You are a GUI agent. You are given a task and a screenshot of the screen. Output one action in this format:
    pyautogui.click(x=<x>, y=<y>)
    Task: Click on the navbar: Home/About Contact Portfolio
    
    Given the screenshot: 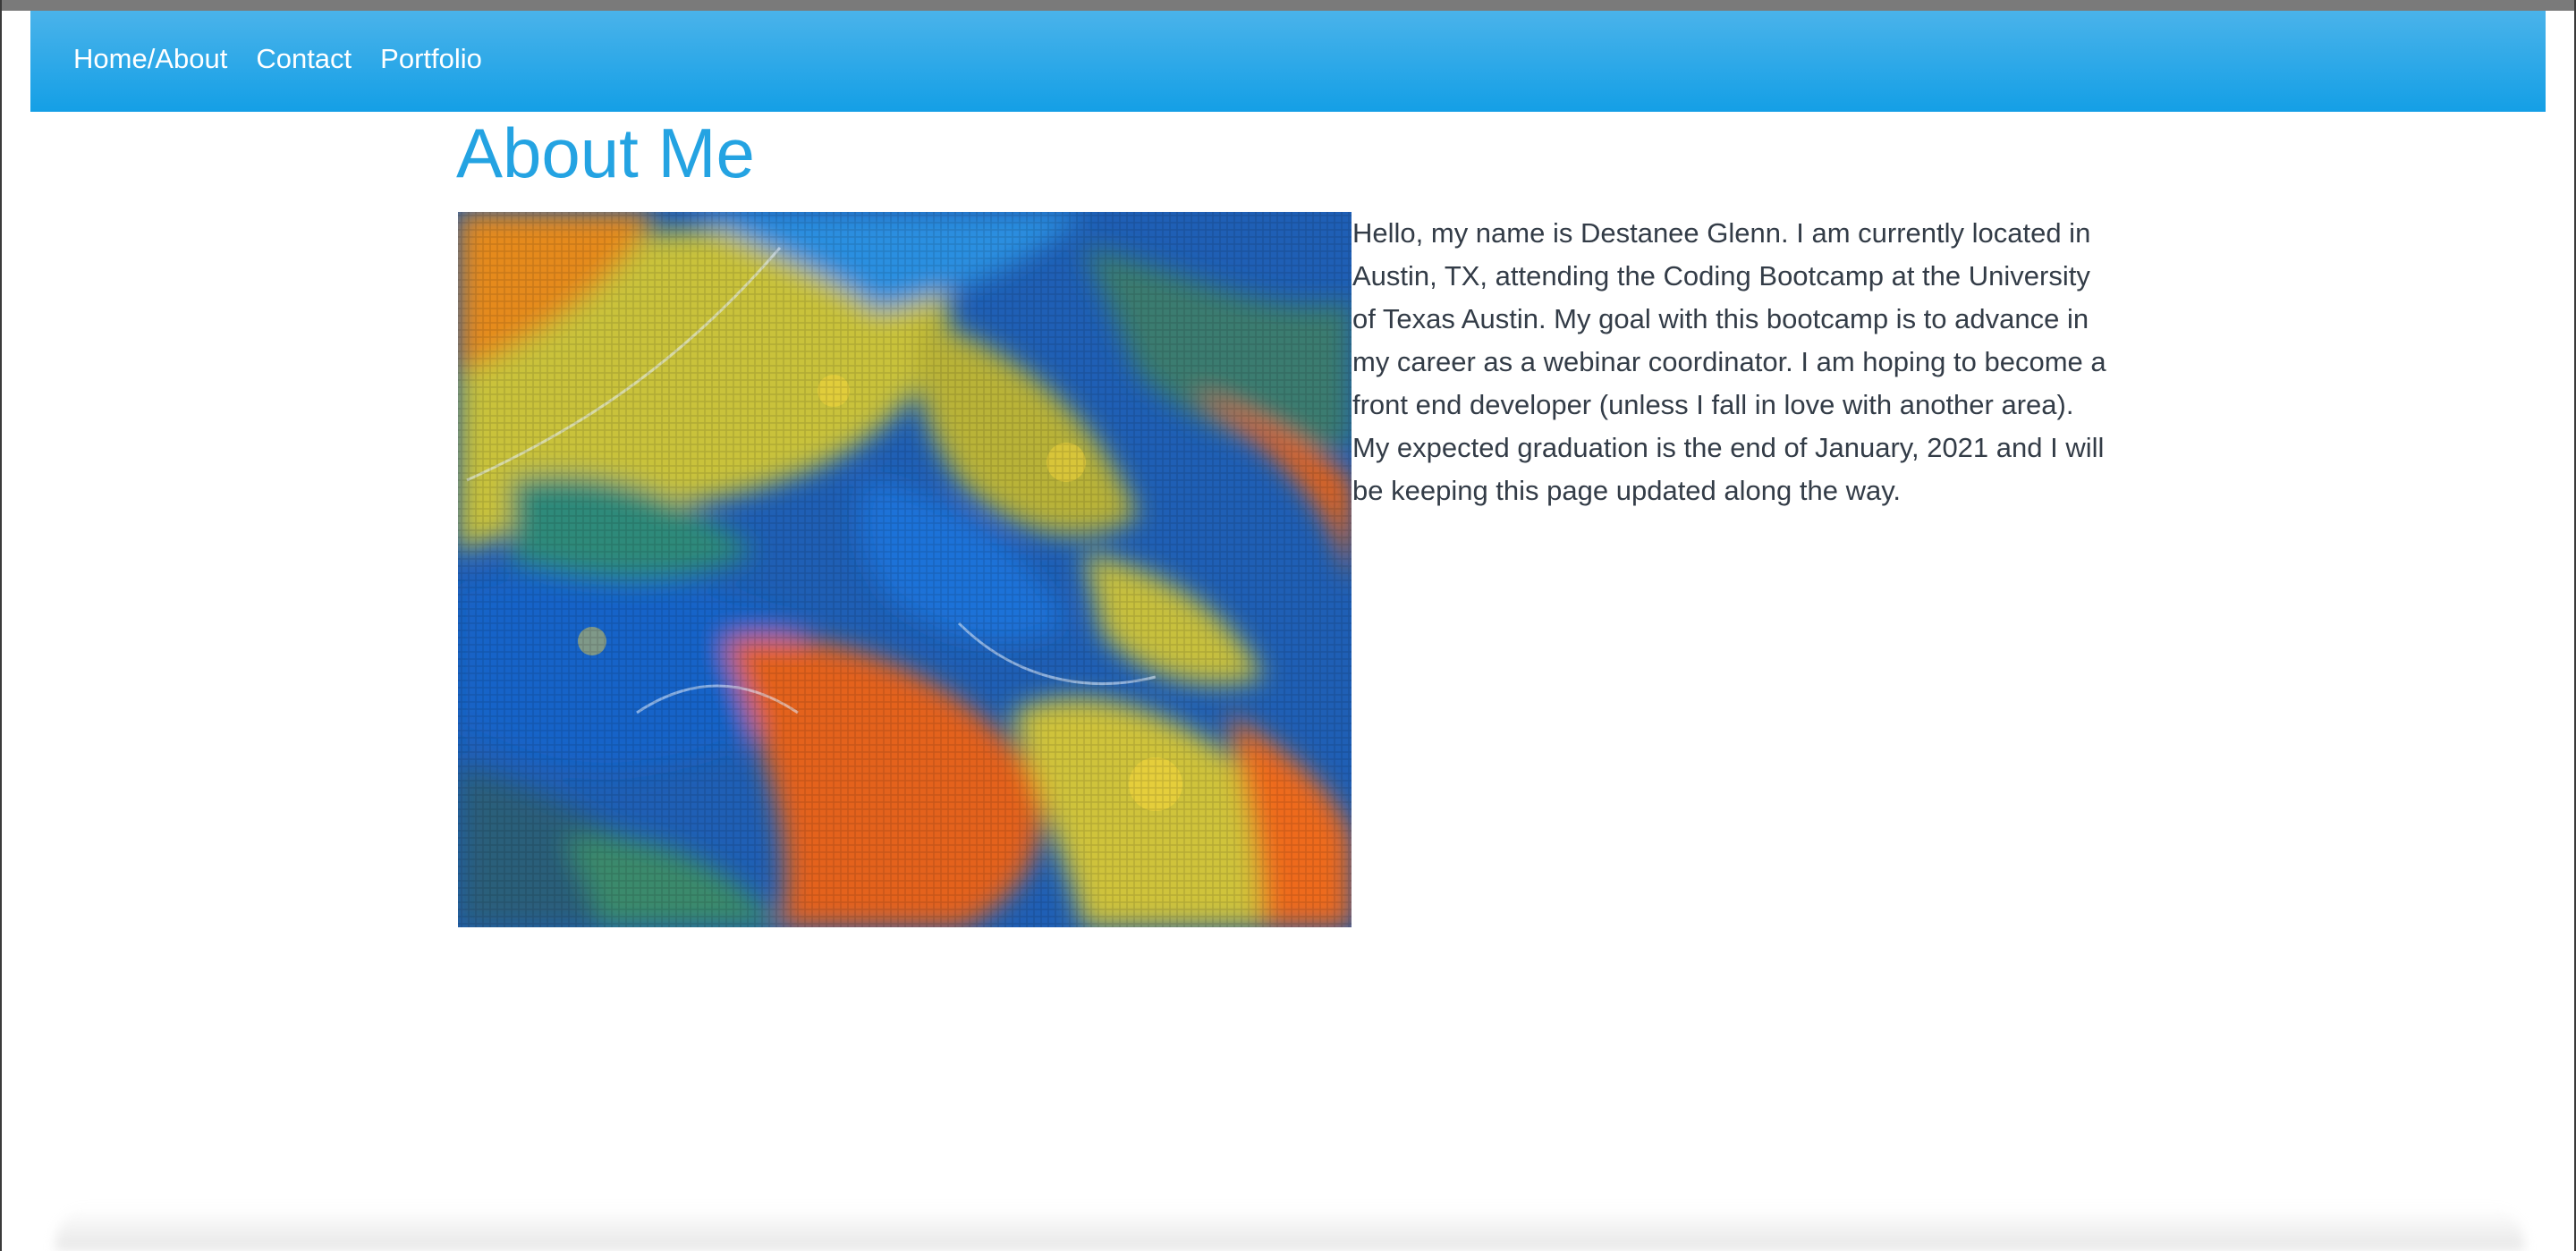 What is the action you would take?
    pyautogui.click(x=1288, y=62)
    